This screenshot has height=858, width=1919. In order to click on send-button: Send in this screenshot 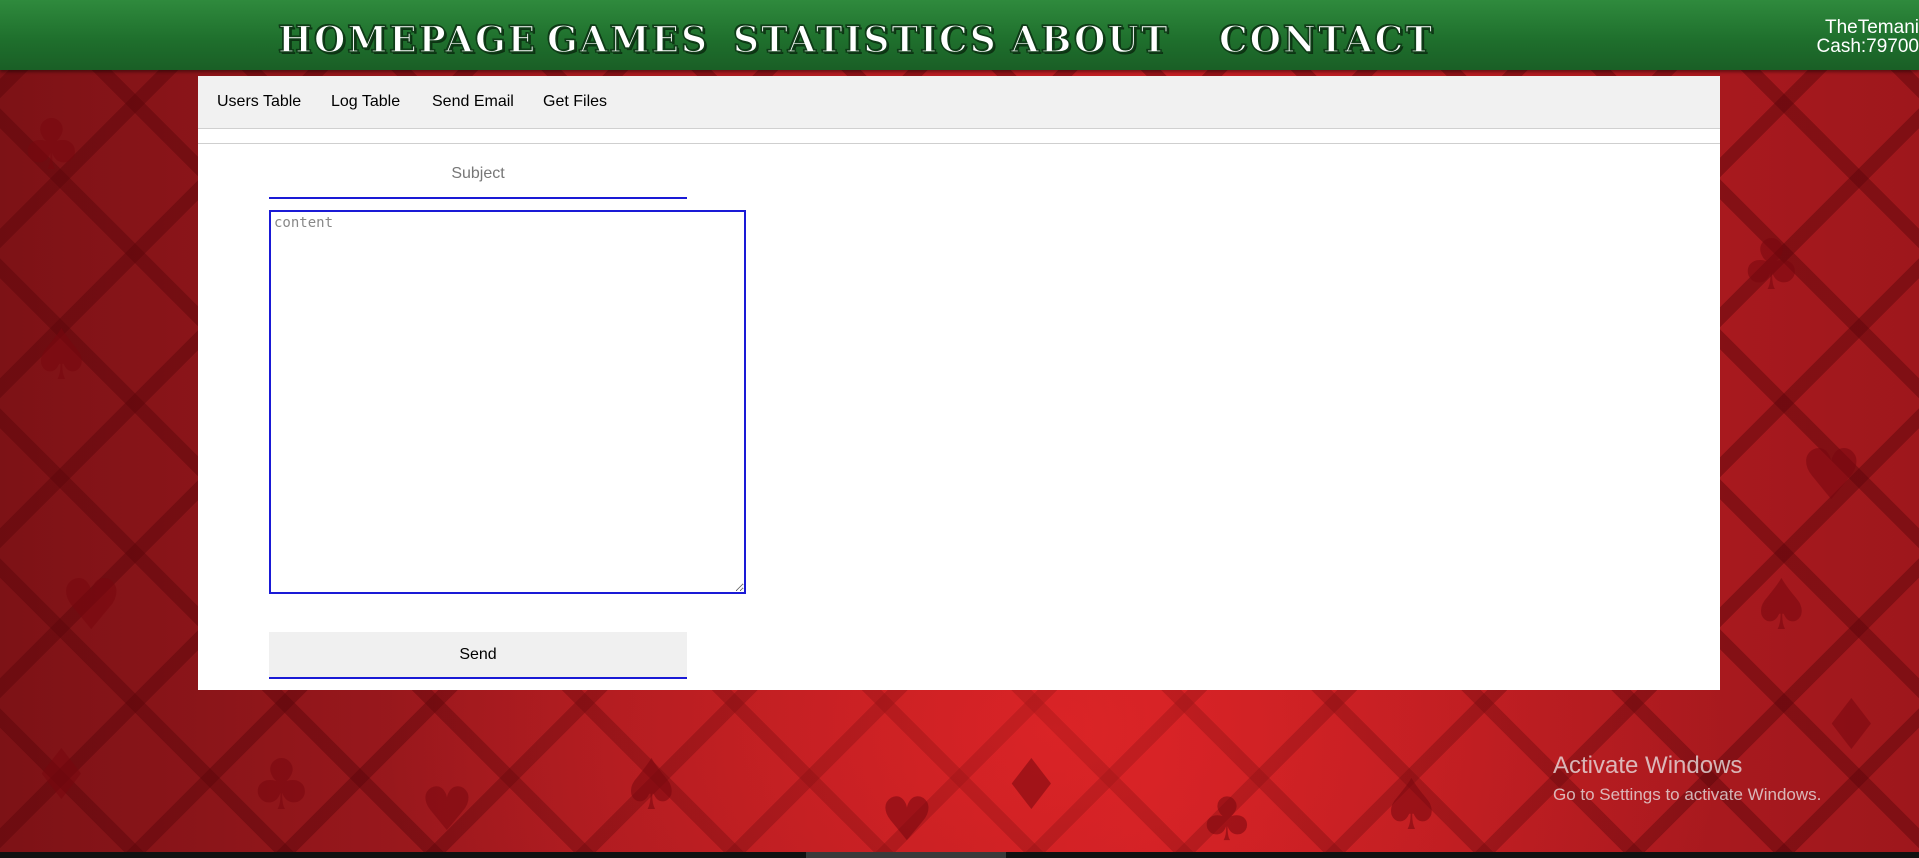, I will do `click(478, 655)`.